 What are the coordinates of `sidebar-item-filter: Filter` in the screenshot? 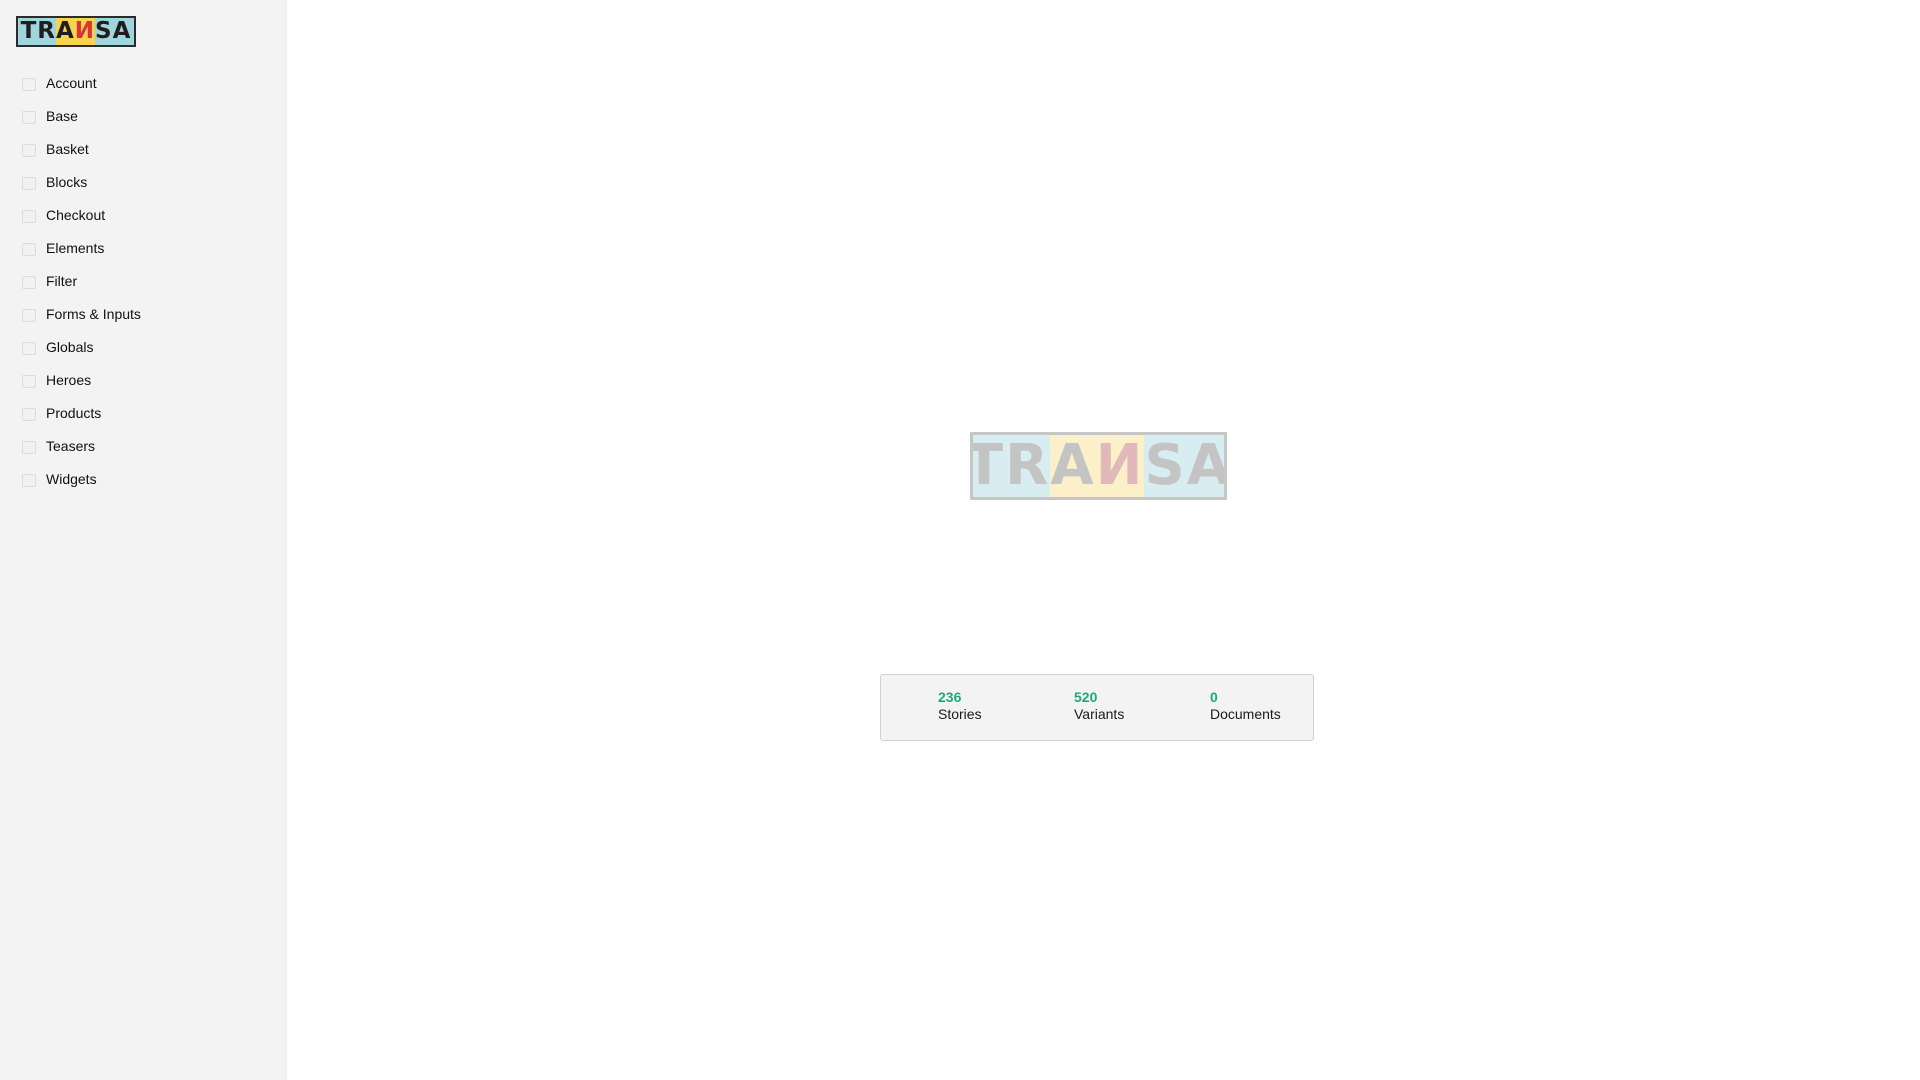 It's located at (143, 280).